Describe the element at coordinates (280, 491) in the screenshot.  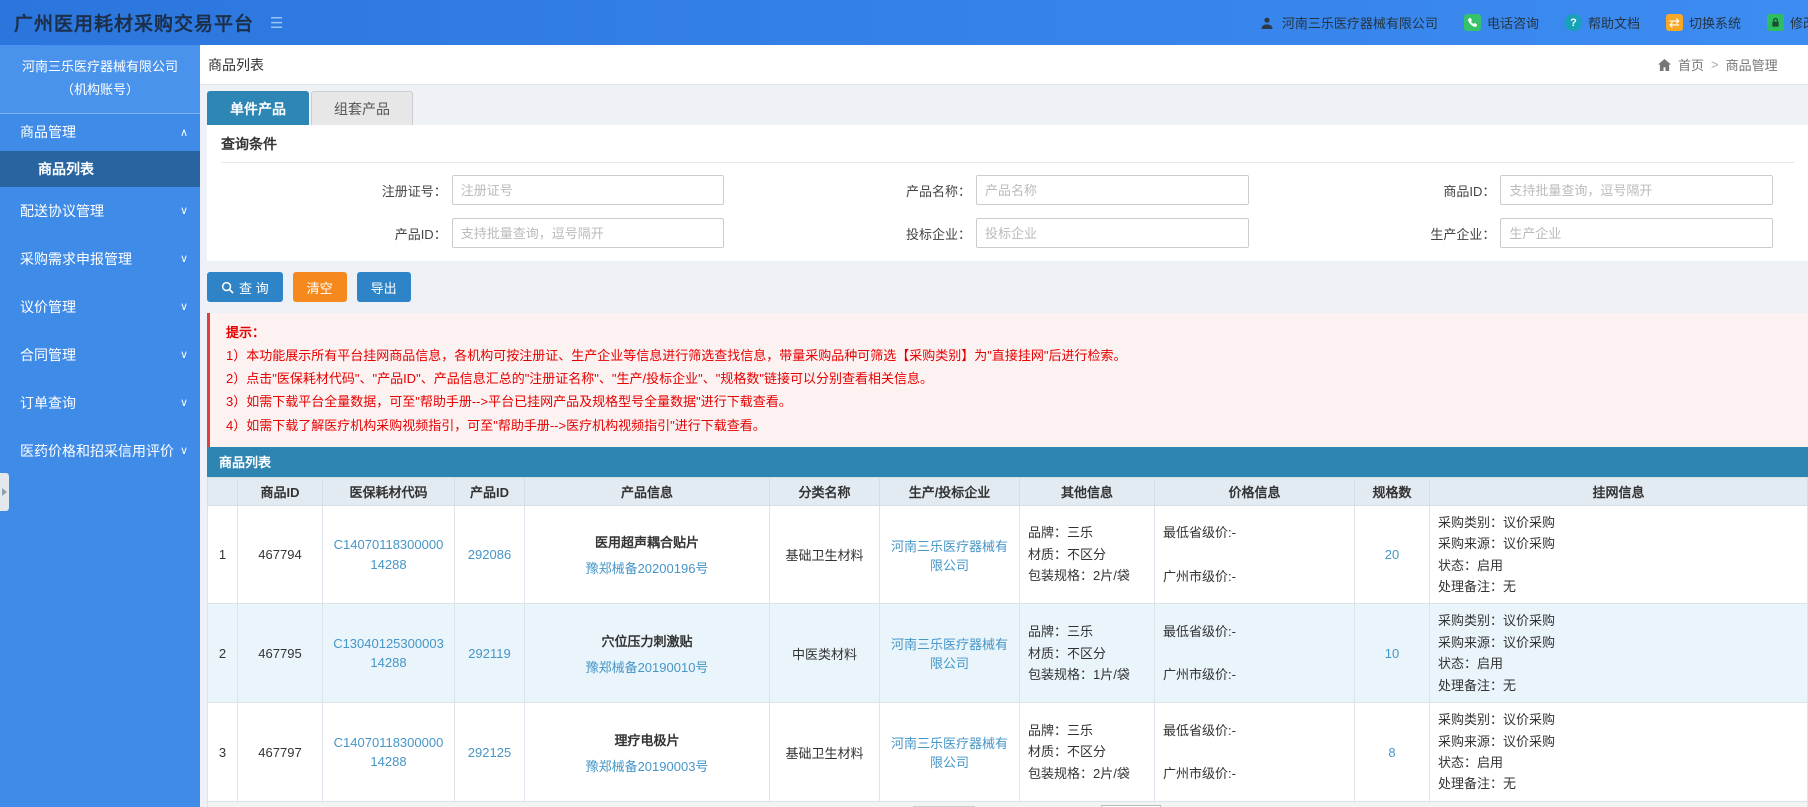
I see `col-goods-id: 商品ID` at that location.